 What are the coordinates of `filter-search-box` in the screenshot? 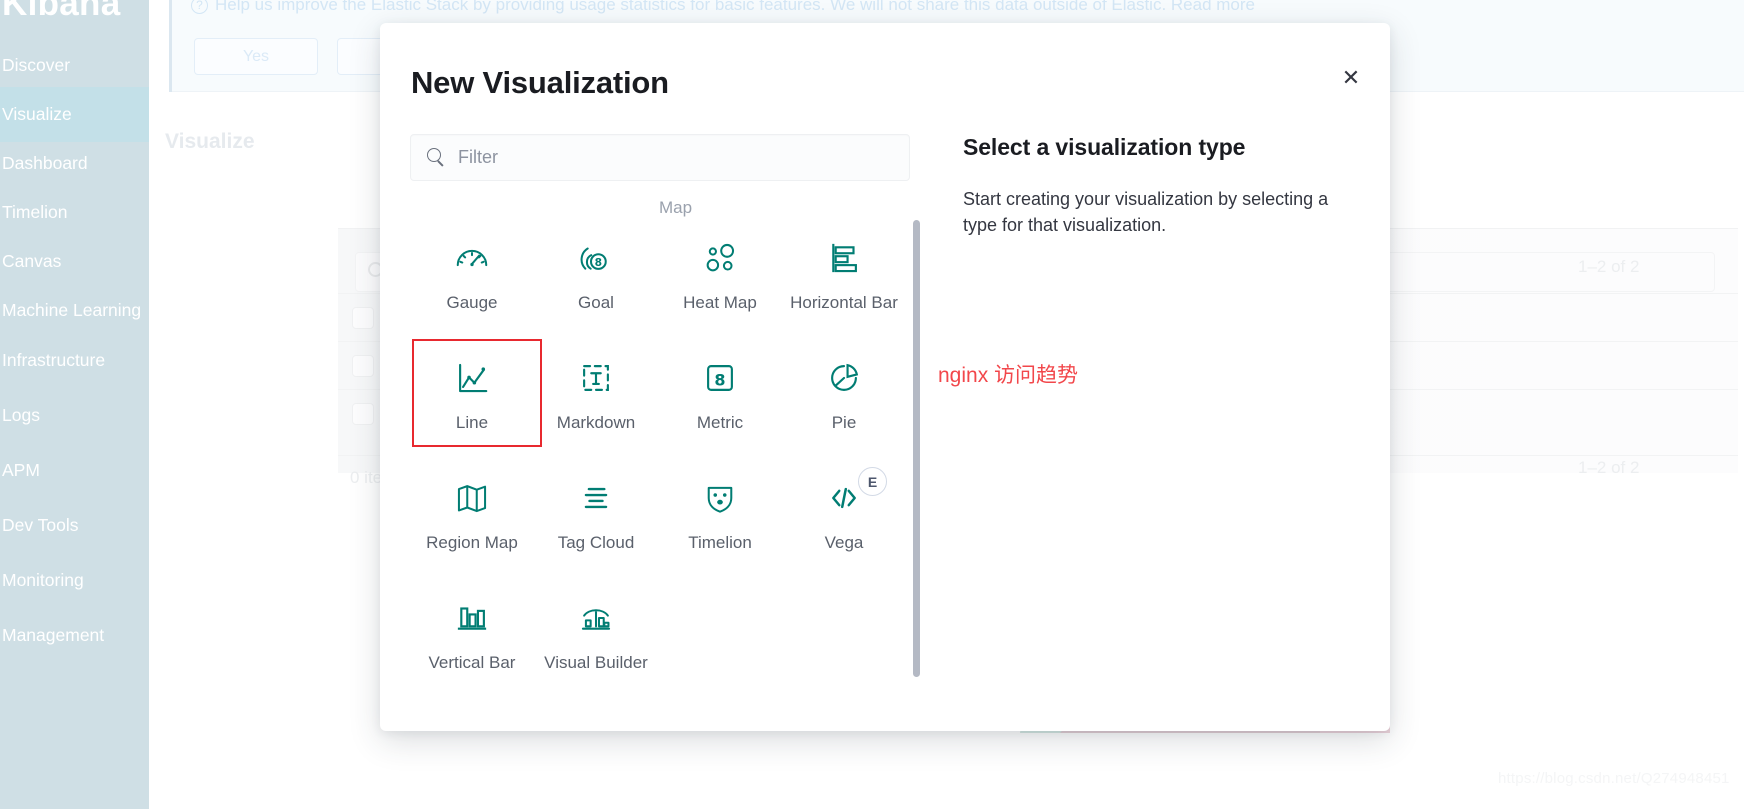 It's located at (660, 157).